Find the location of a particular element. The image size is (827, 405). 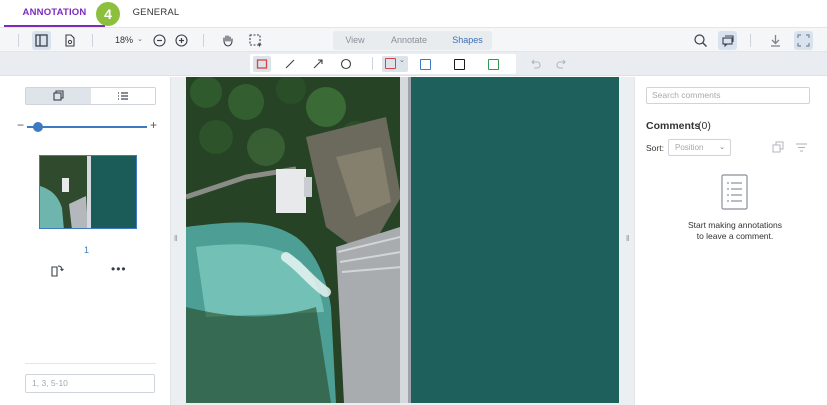

sort-select: Position ⌄ is located at coordinates (699, 147).